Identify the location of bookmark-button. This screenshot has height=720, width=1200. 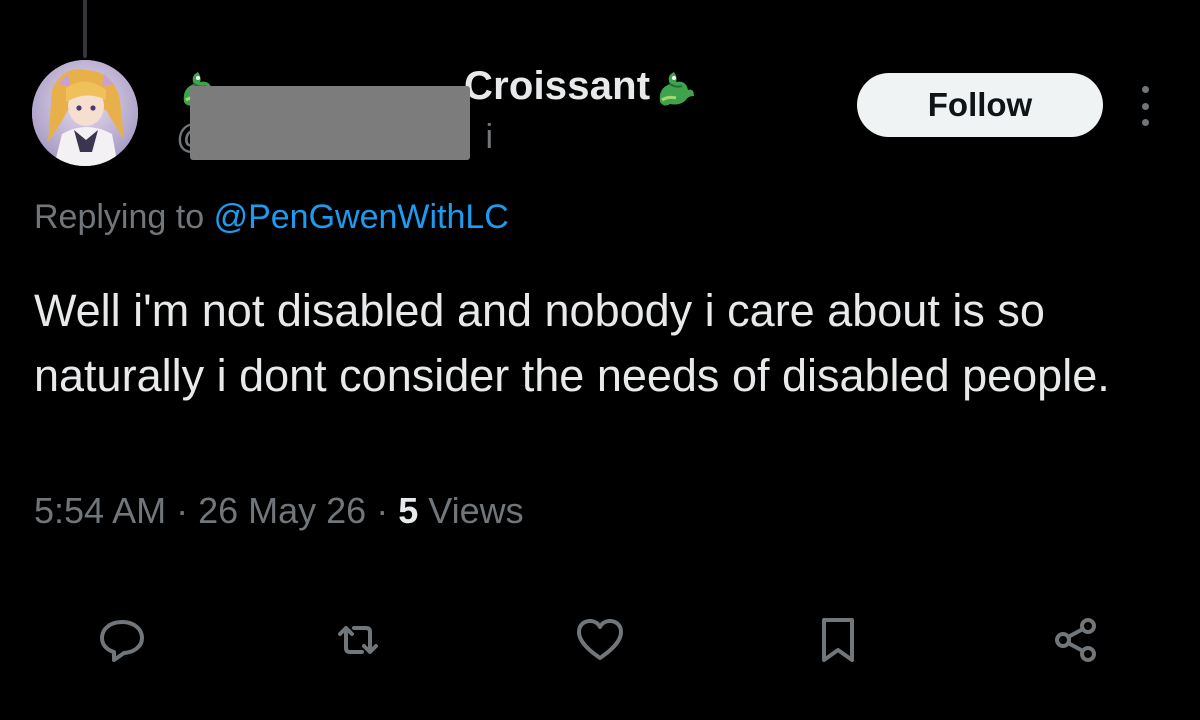
(838, 640).